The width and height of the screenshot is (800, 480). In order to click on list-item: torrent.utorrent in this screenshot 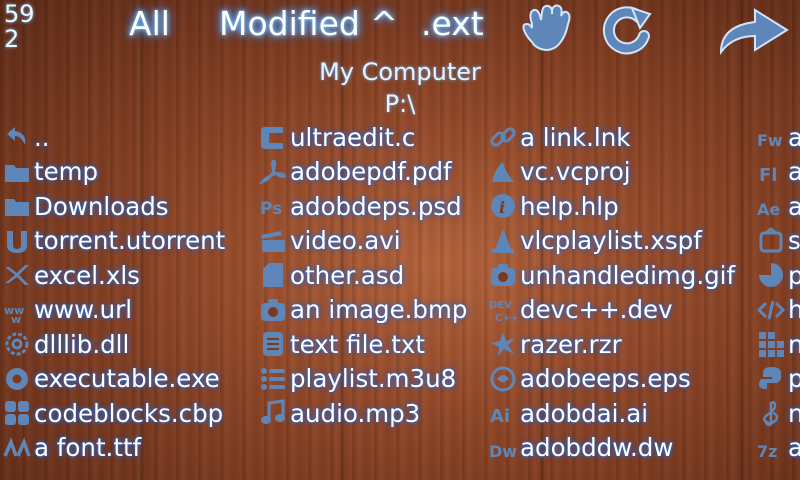, I will do `click(113, 241)`.